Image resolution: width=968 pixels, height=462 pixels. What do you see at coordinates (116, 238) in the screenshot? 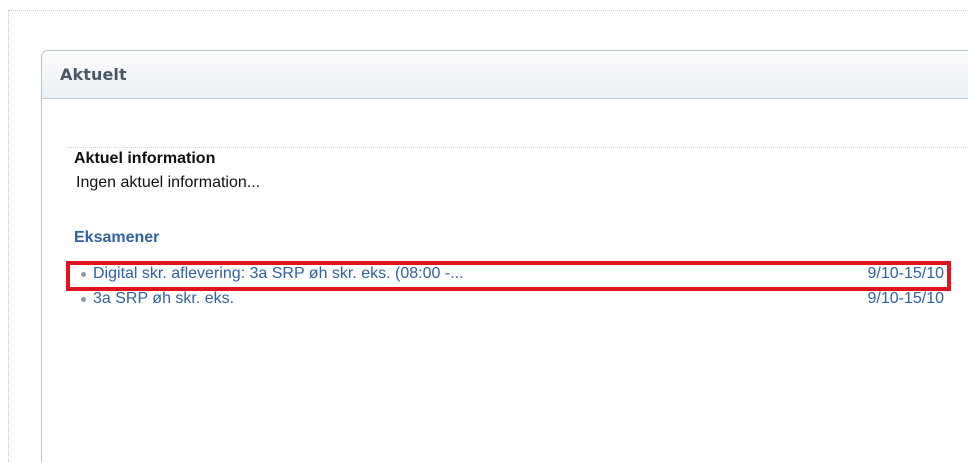
I see `exams-heading: Eksamener` at bounding box center [116, 238].